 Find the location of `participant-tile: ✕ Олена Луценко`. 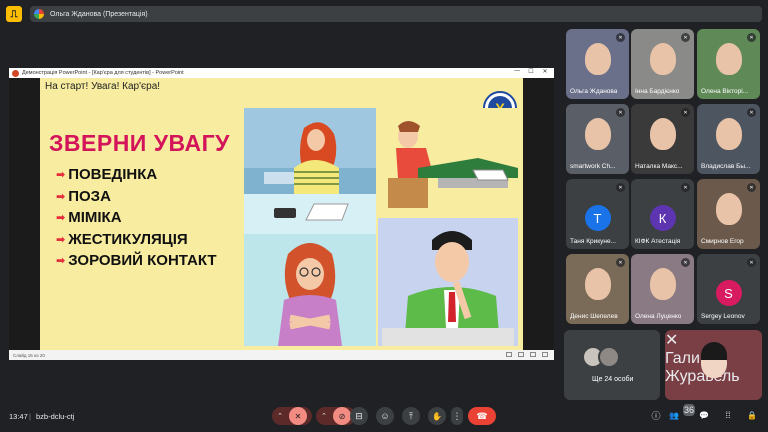

participant-tile: ✕ Олена Луценко is located at coordinates (662, 289).